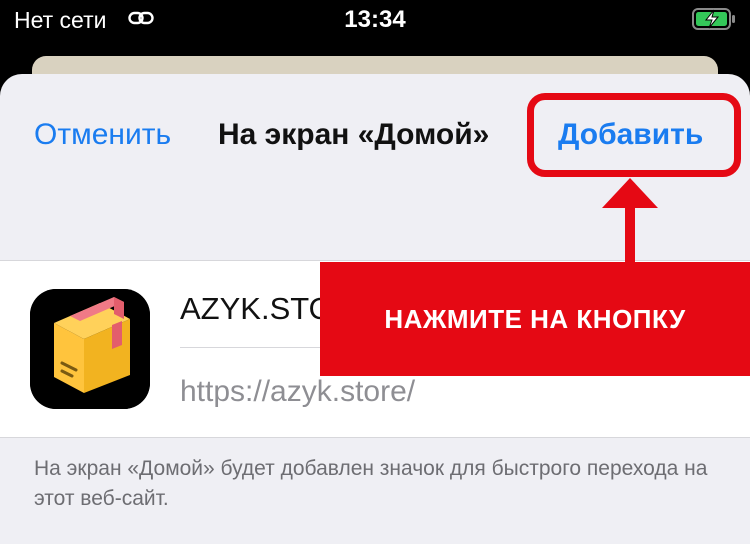 The image size is (750, 544). What do you see at coordinates (90, 349) in the screenshot?
I see `box-package-icon` at bounding box center [90, 349].